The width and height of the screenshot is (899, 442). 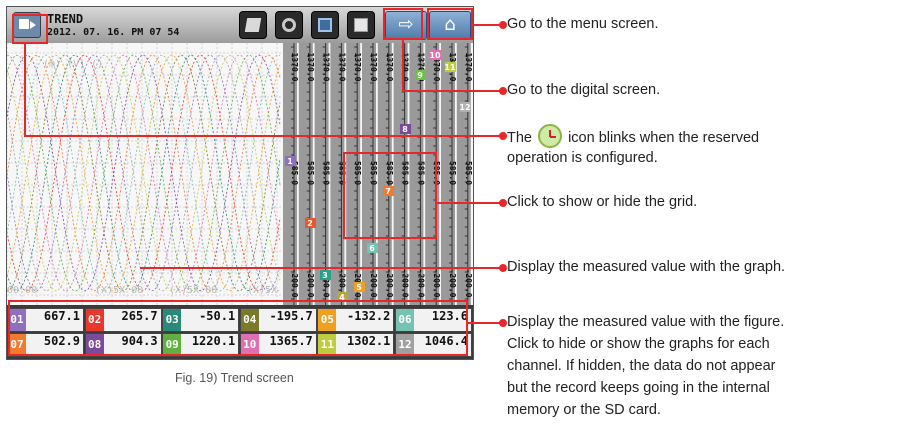 What do you see at coordinates (503, 203) in the screenshot?
I see `grid-leader-dot` at bounding box center [503, 203].